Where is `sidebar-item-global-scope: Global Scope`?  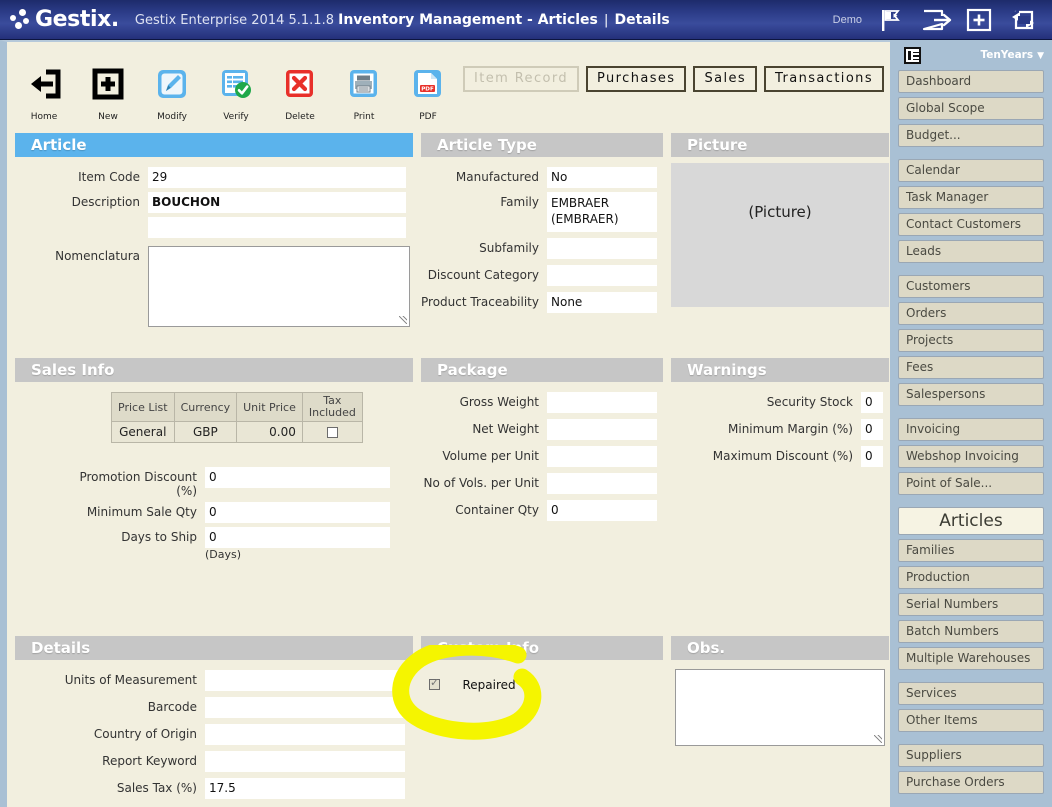
sidebar-item-global-scope: Global Scope is located at coordinates (971, 108).